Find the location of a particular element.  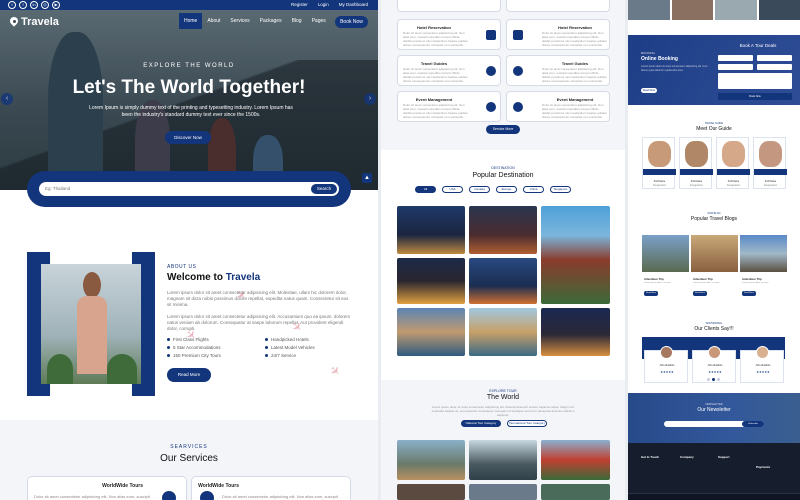

blog-card-text: Lorem ipsum dolor sit amet is located at coordinates (755, 283).